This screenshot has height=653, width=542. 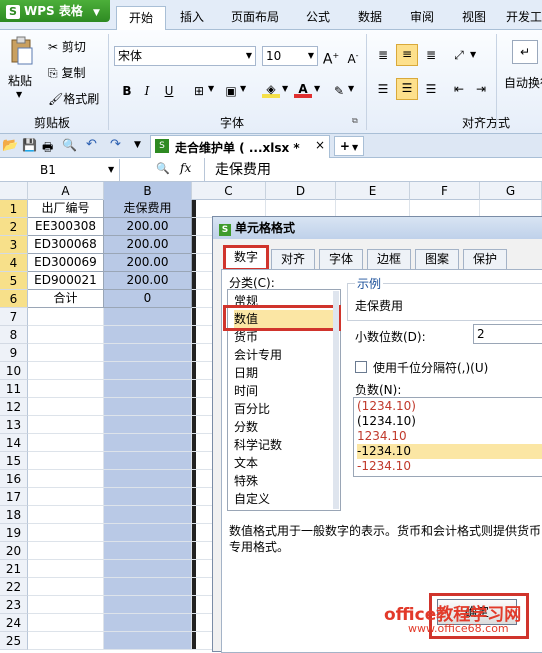 I want to click on print-preview-icon: 🔍, so click(x=69, y=145).